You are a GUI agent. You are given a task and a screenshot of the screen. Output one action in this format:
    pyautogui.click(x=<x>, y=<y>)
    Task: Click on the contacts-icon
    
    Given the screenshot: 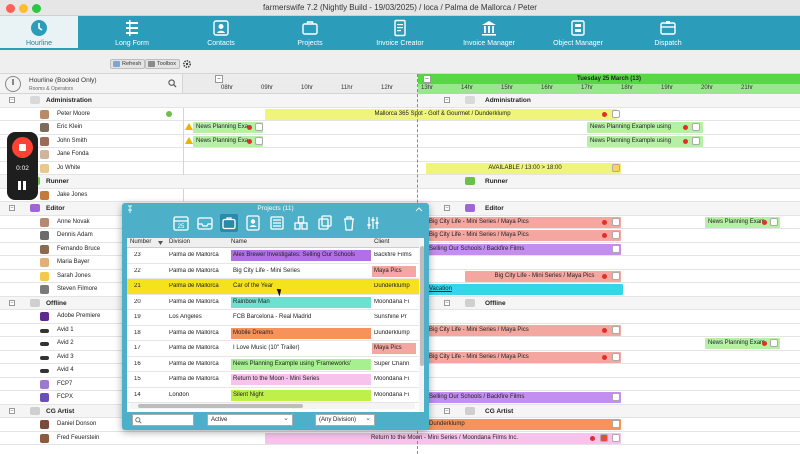 What is the action you would take?
    pyautogui.click(x=253, y=223)
    